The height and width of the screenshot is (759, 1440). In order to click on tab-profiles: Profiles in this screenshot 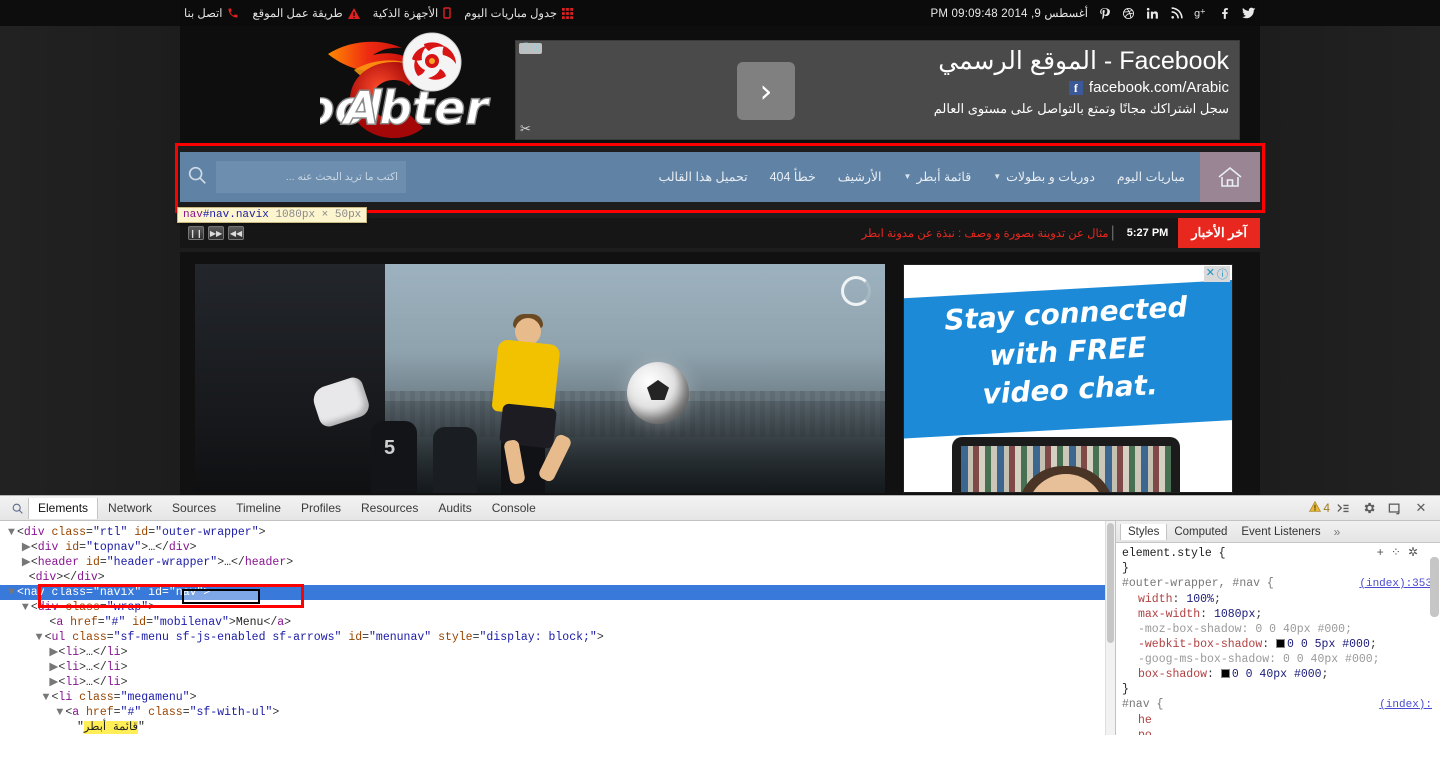, I will do `click(321, 508)`.